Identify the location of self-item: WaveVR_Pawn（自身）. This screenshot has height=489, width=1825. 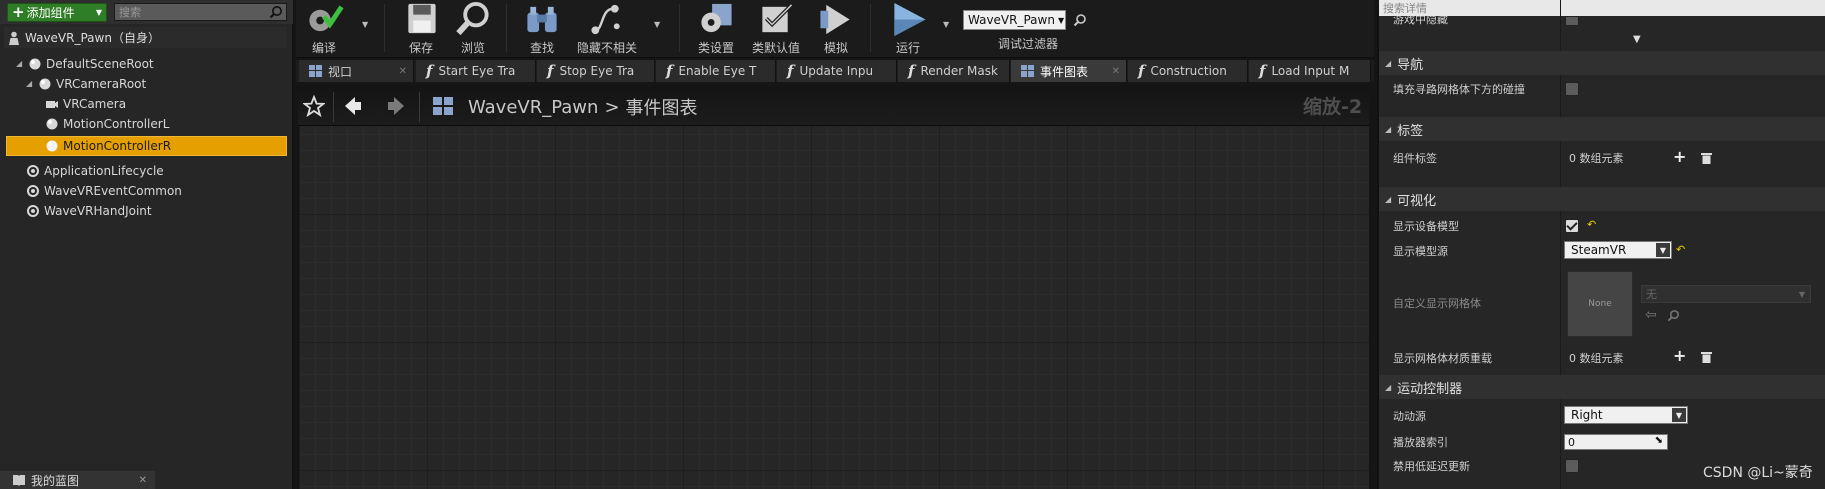
(145, 37).